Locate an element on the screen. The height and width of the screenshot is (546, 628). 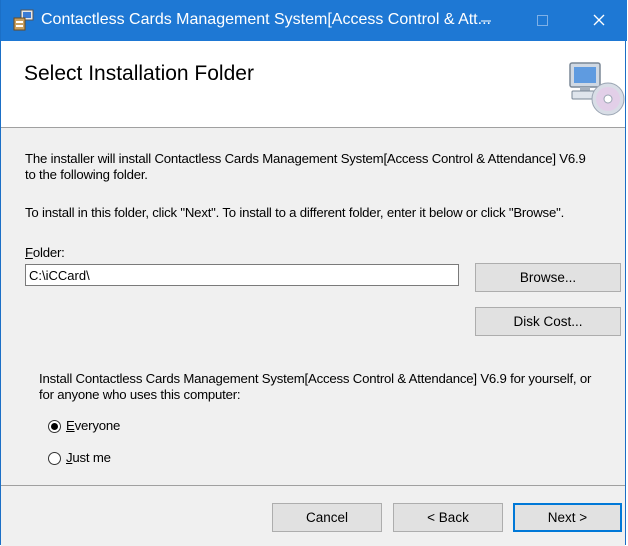
page-title: Select Installation Folder is located at coordinates (139, 73).